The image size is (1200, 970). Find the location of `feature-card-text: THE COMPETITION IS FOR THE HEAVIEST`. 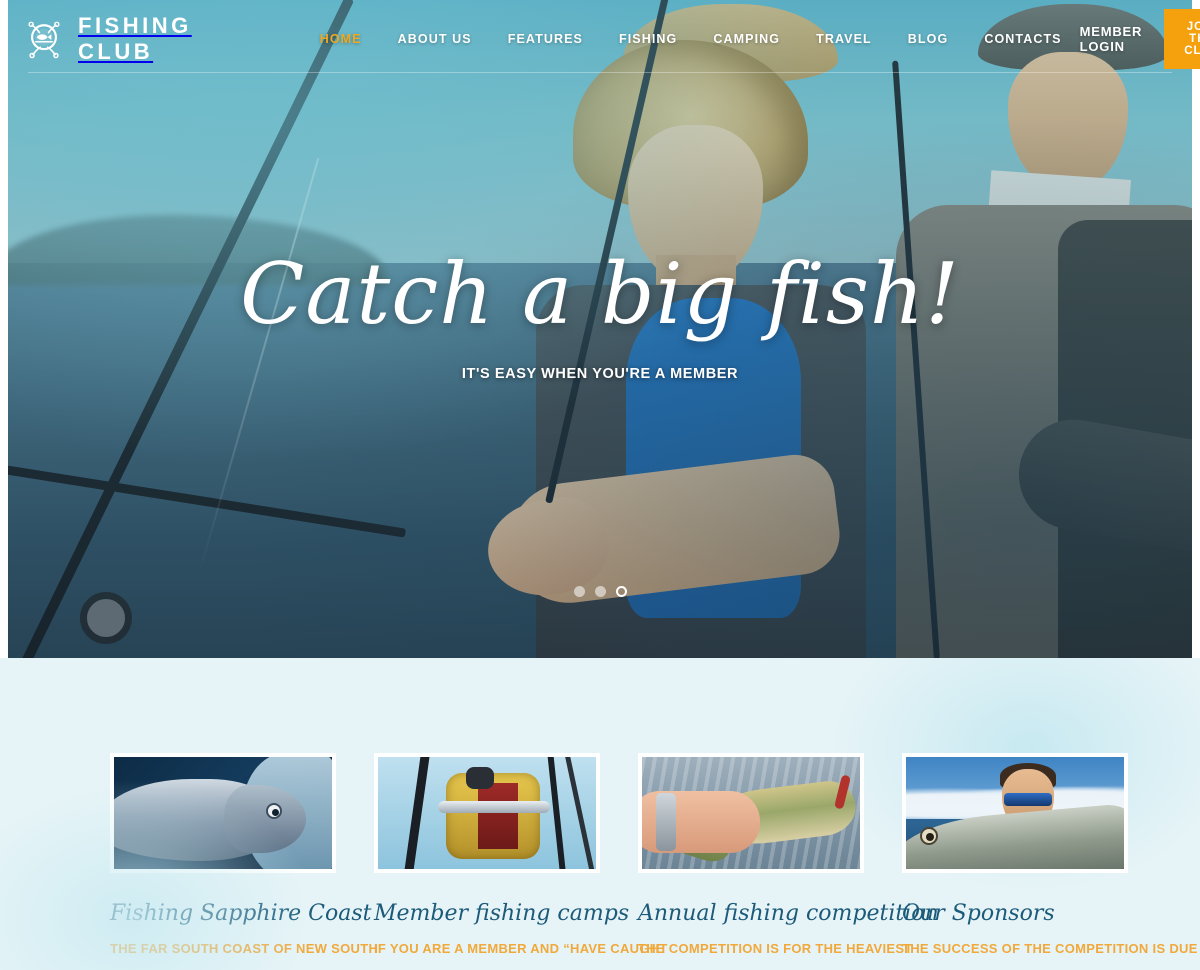

feature-card-text: THE COMPETITION IS FOR THE HEAVIEST is located at coordinates (775, 948).